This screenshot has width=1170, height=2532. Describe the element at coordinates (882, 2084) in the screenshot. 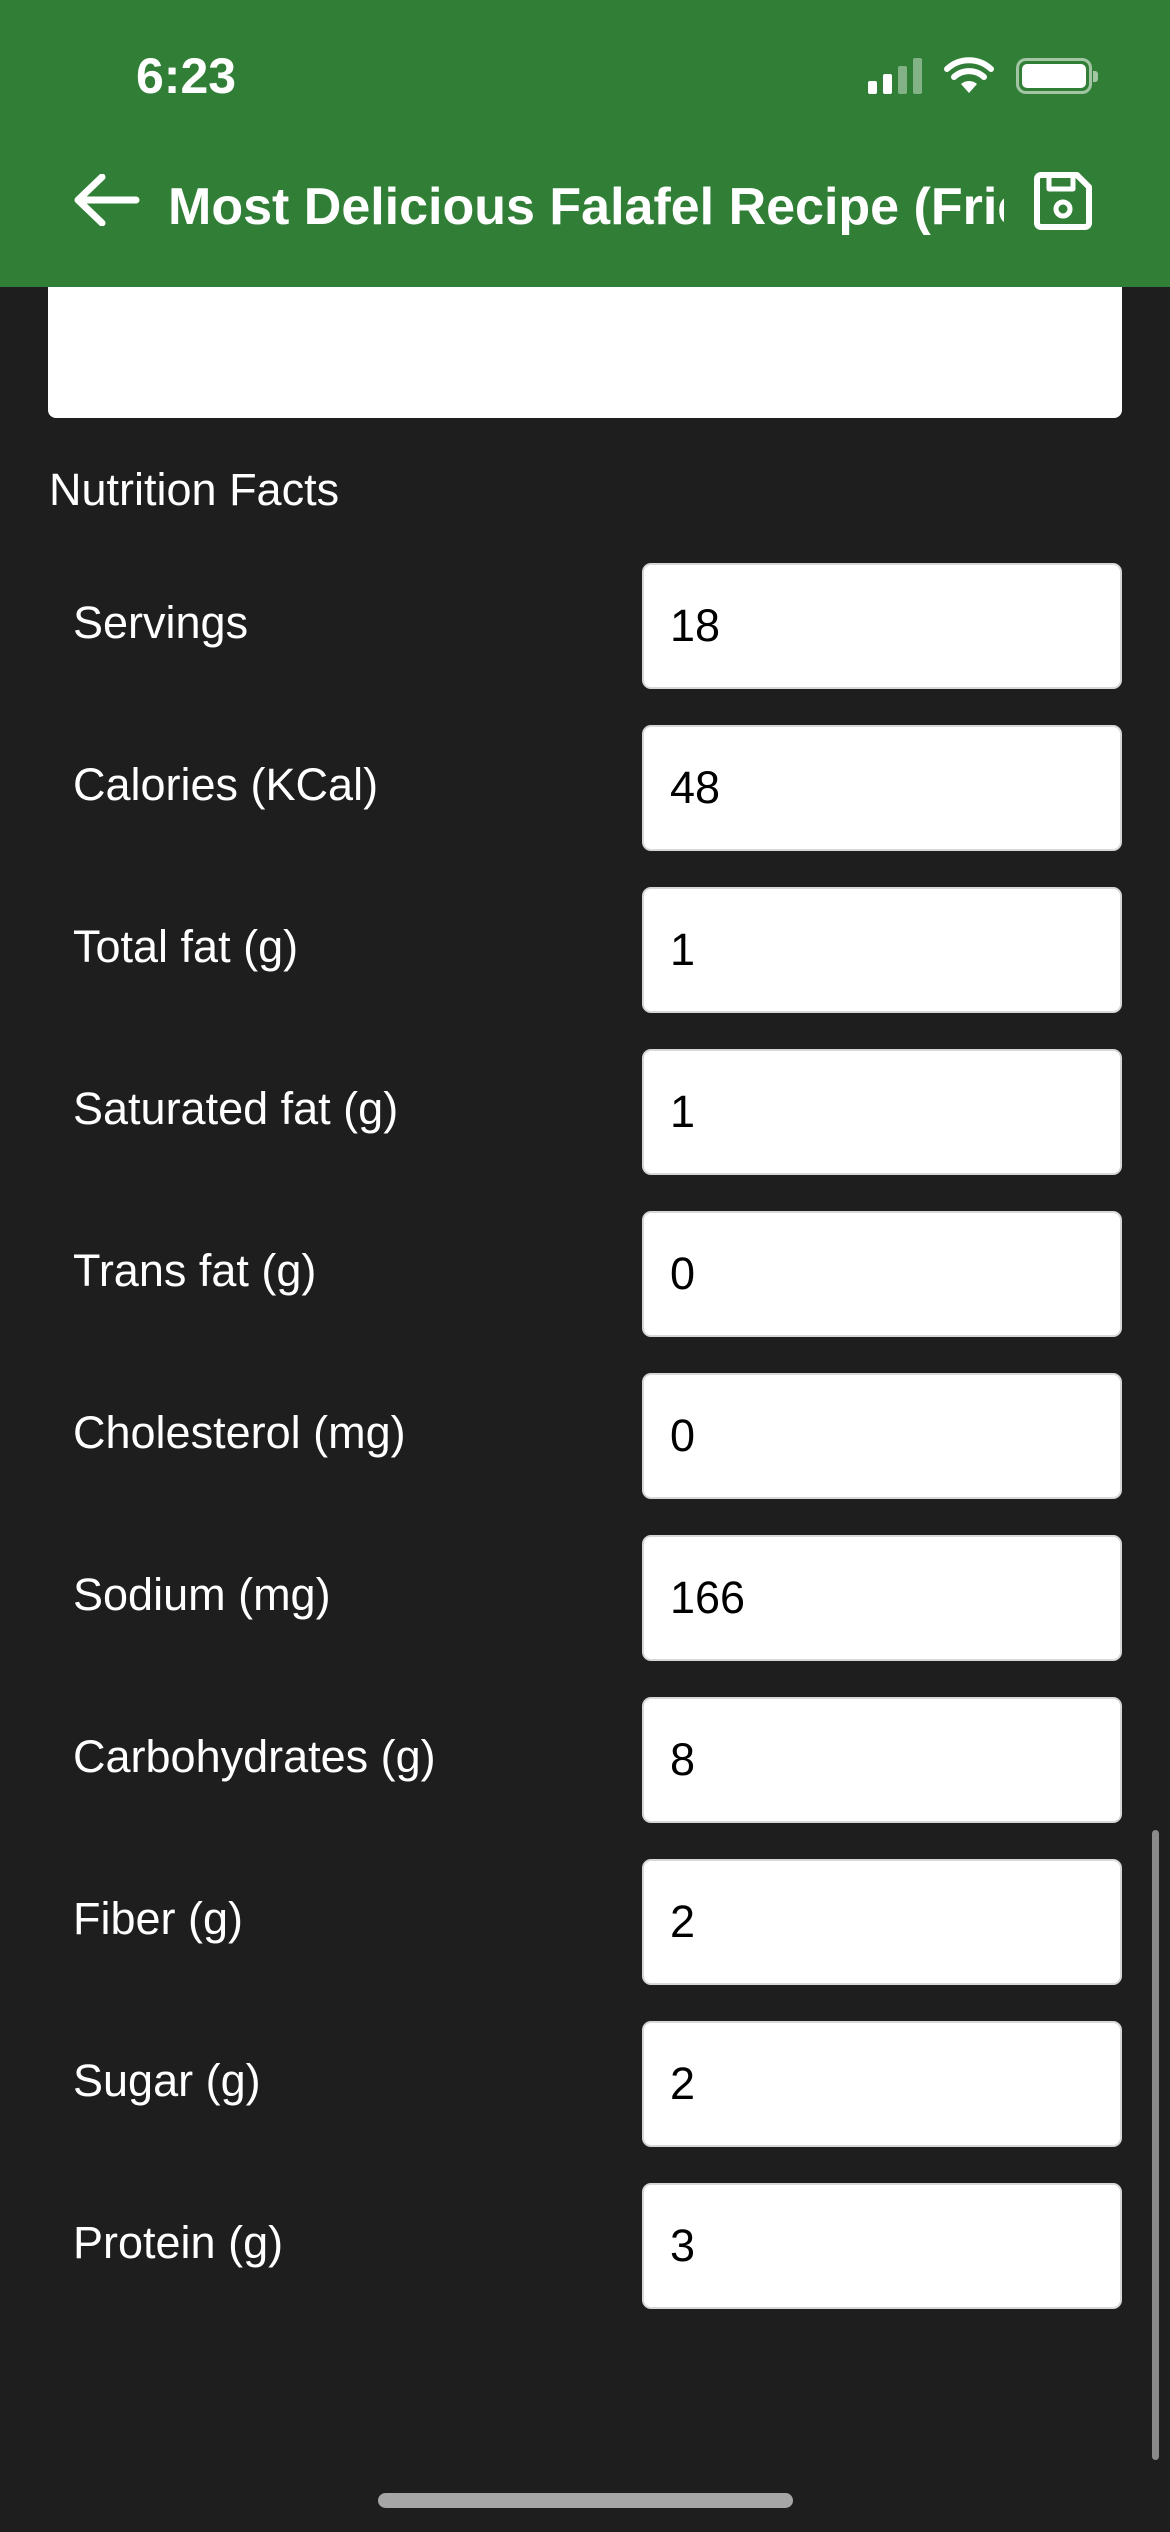

I see `sugar-input` at that location.